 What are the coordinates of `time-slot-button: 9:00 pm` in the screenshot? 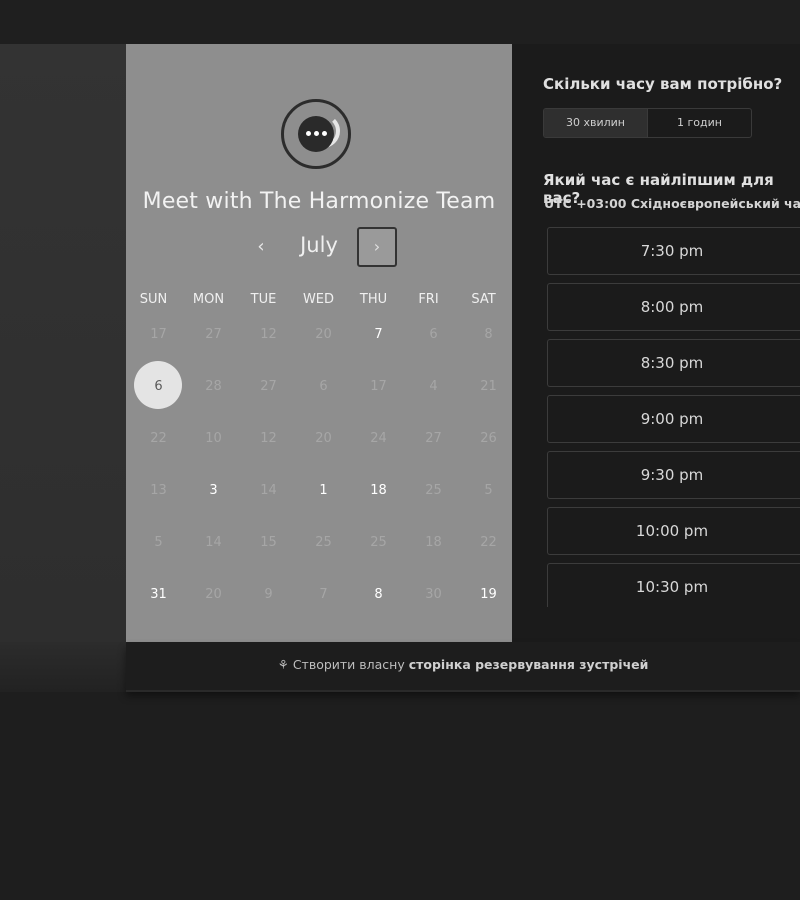 It's located at (673, 419).